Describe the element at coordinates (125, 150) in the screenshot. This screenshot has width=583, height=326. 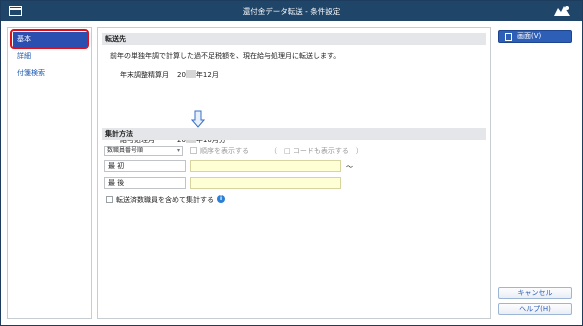
I see `sort-order-value: 数職員番号順` at that location.